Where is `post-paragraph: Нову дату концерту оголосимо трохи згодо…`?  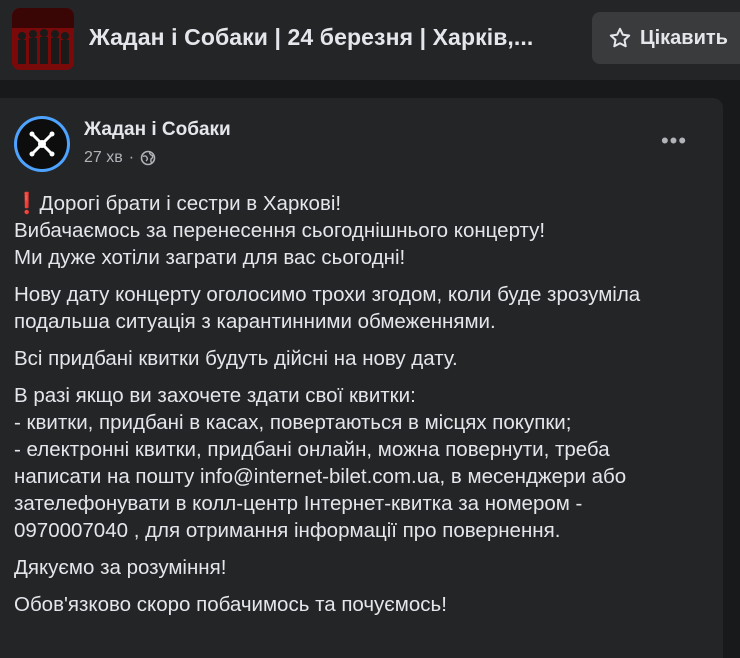
post-paragraph: Нову дату концерту оголосимо трохи згодо… is located at coordinates (364, 308).